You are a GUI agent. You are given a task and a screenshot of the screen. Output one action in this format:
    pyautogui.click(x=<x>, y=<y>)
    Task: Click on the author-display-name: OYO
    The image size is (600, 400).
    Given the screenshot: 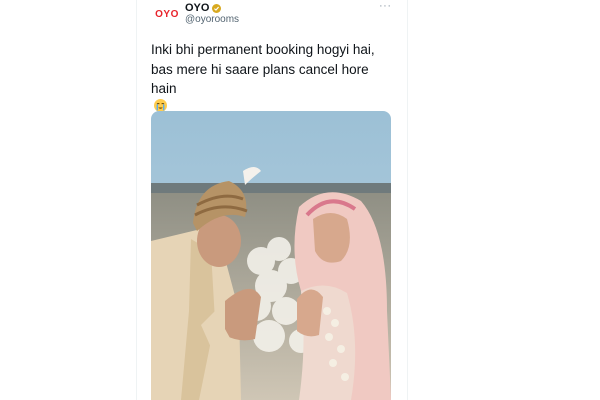 What is the action you would take?
    pyautogui.click(x=197, y=8)
    